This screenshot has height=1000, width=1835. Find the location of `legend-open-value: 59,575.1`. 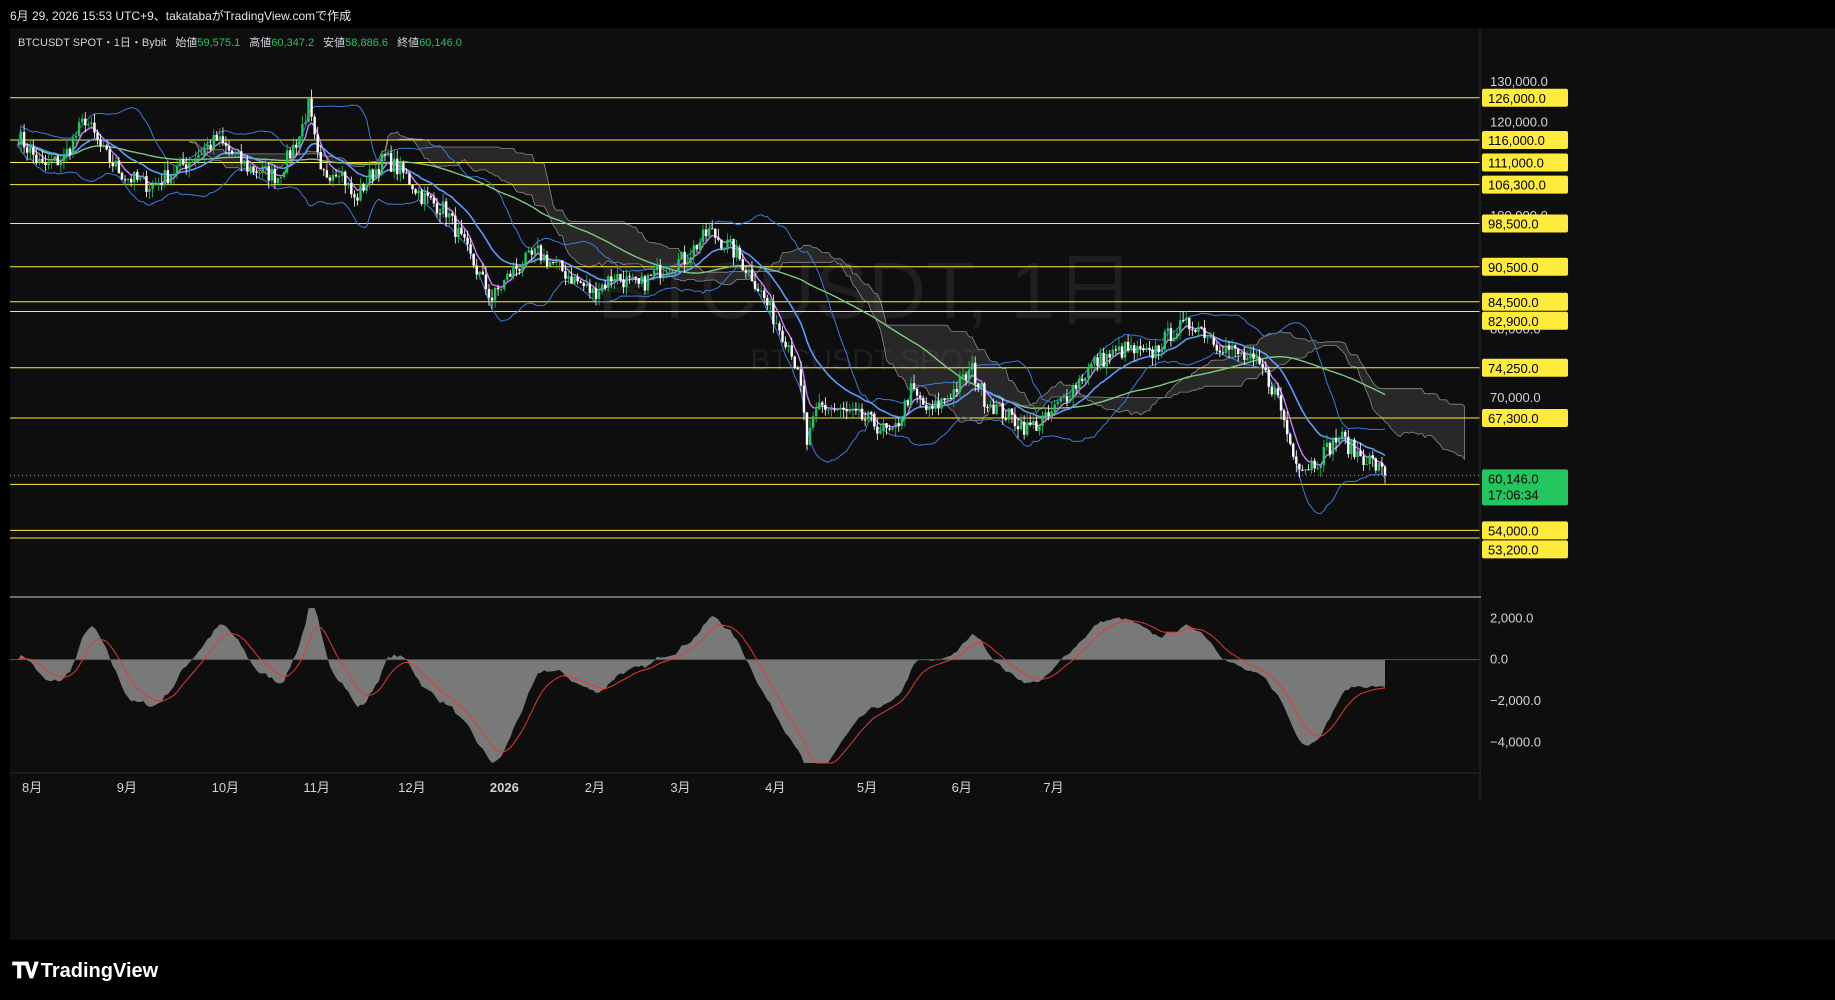

legend-open-value: 59,575.1 is located at coordinates (219, 43).